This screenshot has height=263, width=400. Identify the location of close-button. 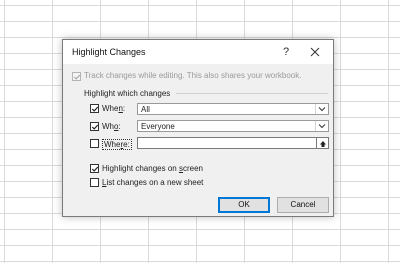
(315, 52).